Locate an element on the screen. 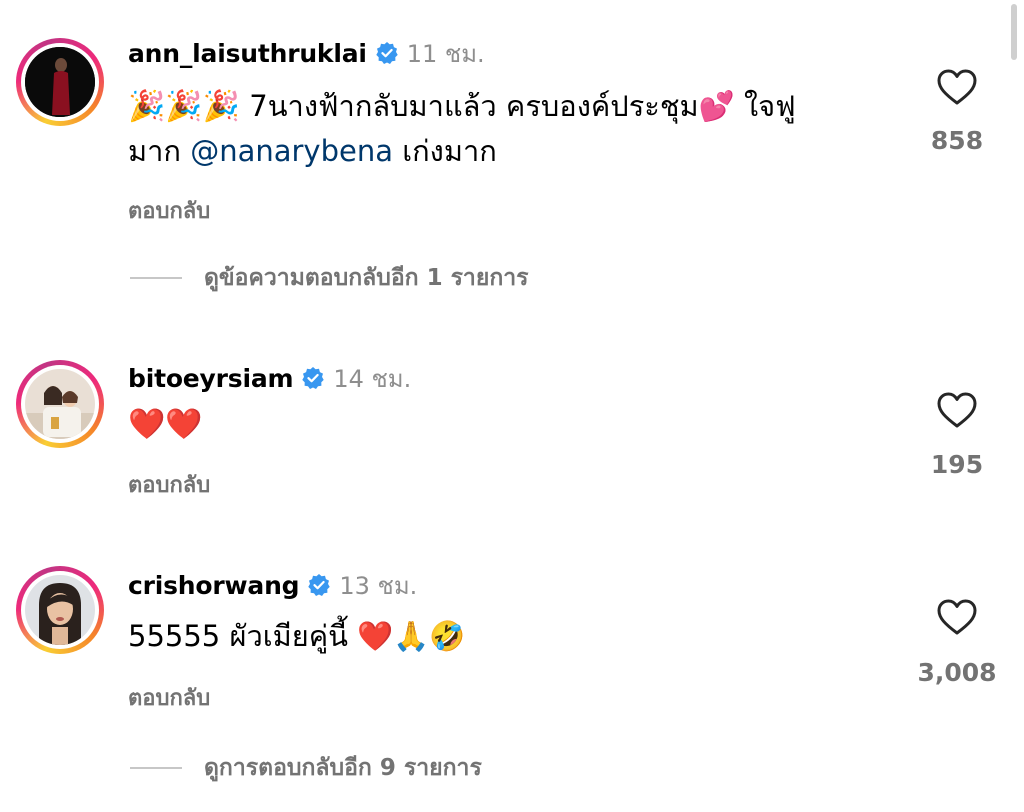 The image size is (1024, 812). view-more-replies-button: ดูการตอบกลับอีก 9 รายการ is located at coordinates (306, 768).